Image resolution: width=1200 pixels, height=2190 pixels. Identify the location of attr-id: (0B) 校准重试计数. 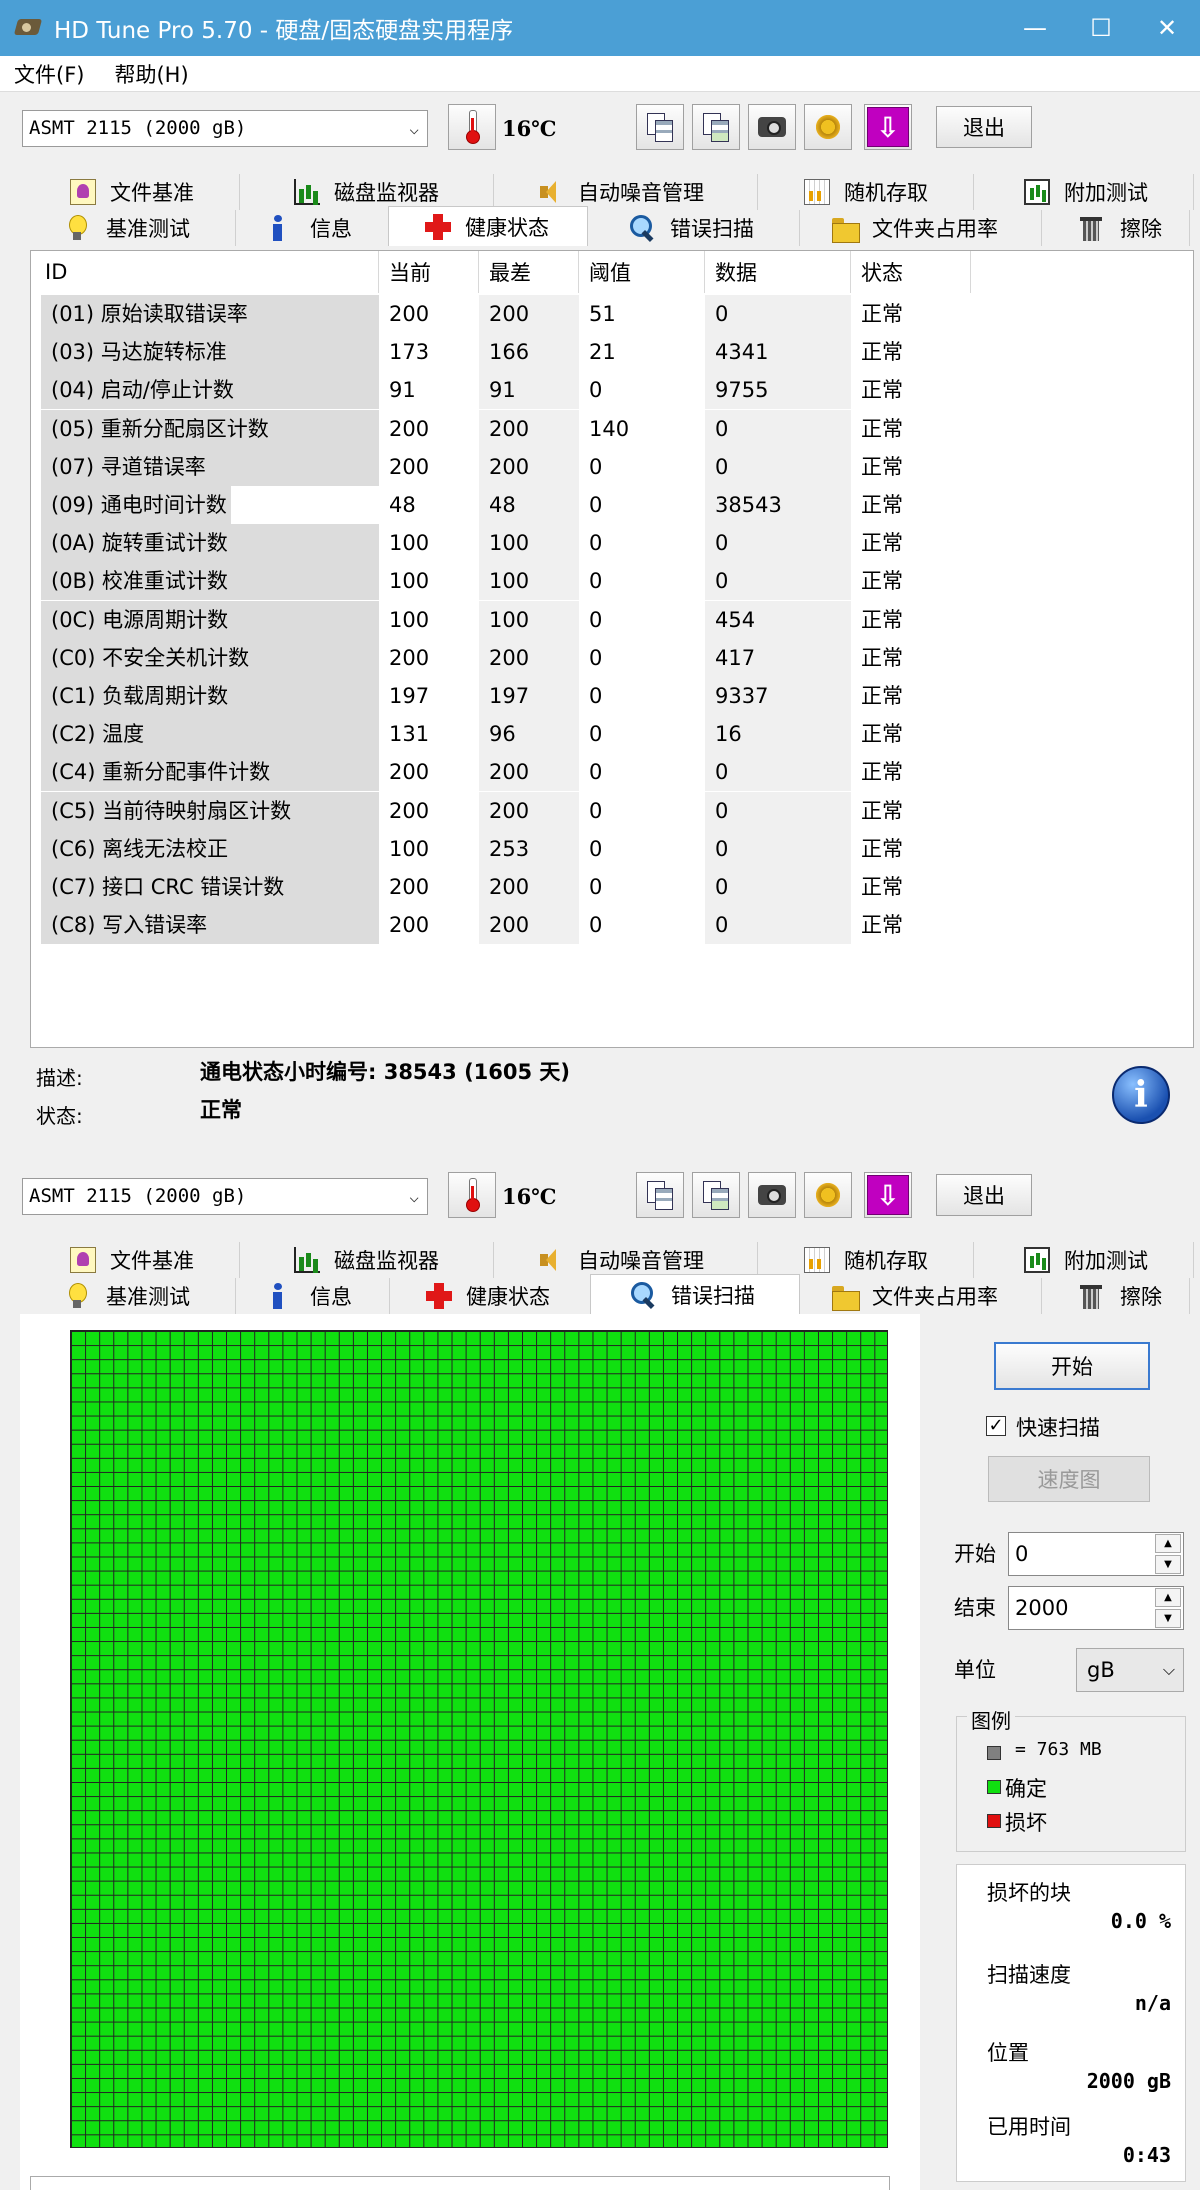
(210, 581).